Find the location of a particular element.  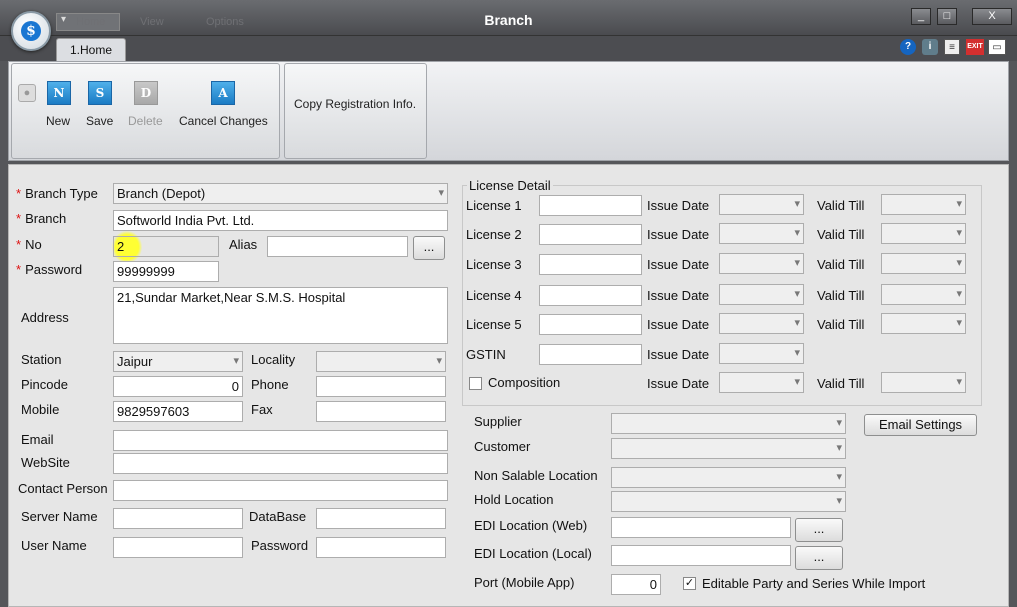

branch-label: * Branch is located at coordinates (41, 218).